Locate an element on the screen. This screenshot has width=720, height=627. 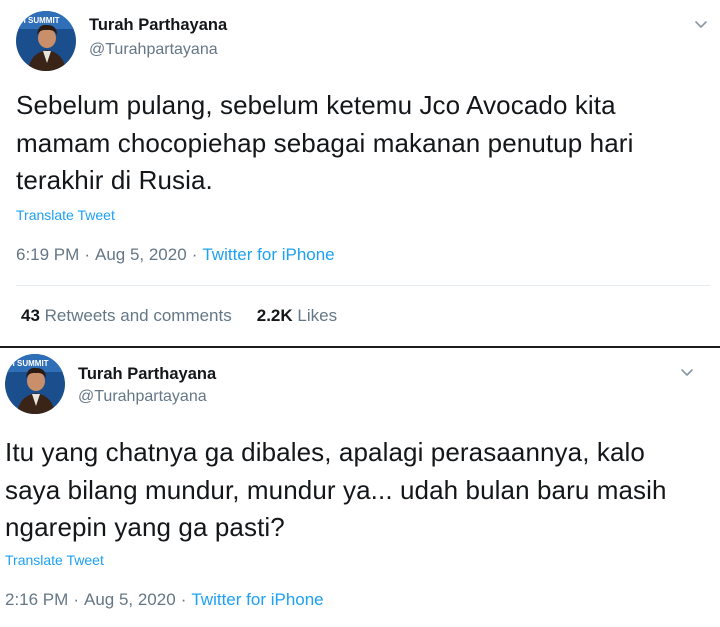
likes-count: 2.2K is located at coordinates (274, 315).